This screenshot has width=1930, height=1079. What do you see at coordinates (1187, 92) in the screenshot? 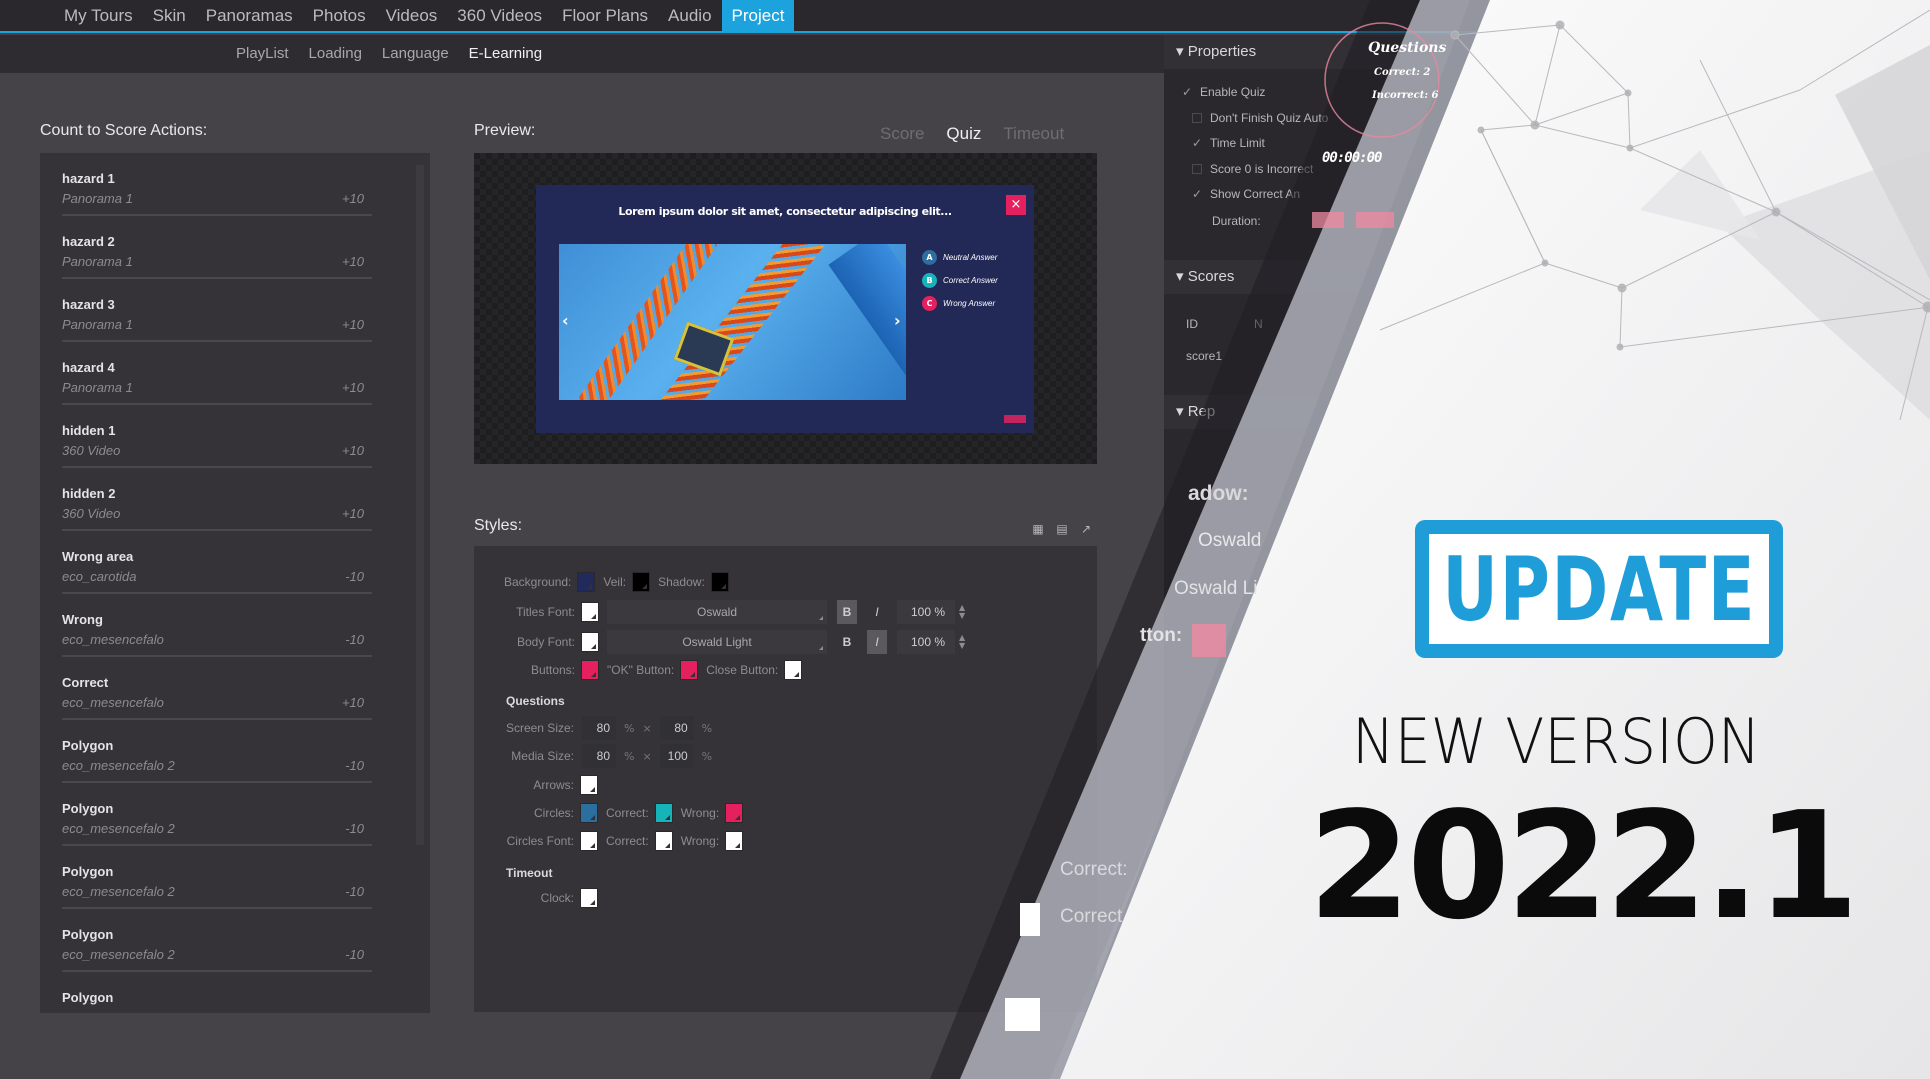
I see `check-icon: ✓` at bounding box center [1187, 92].